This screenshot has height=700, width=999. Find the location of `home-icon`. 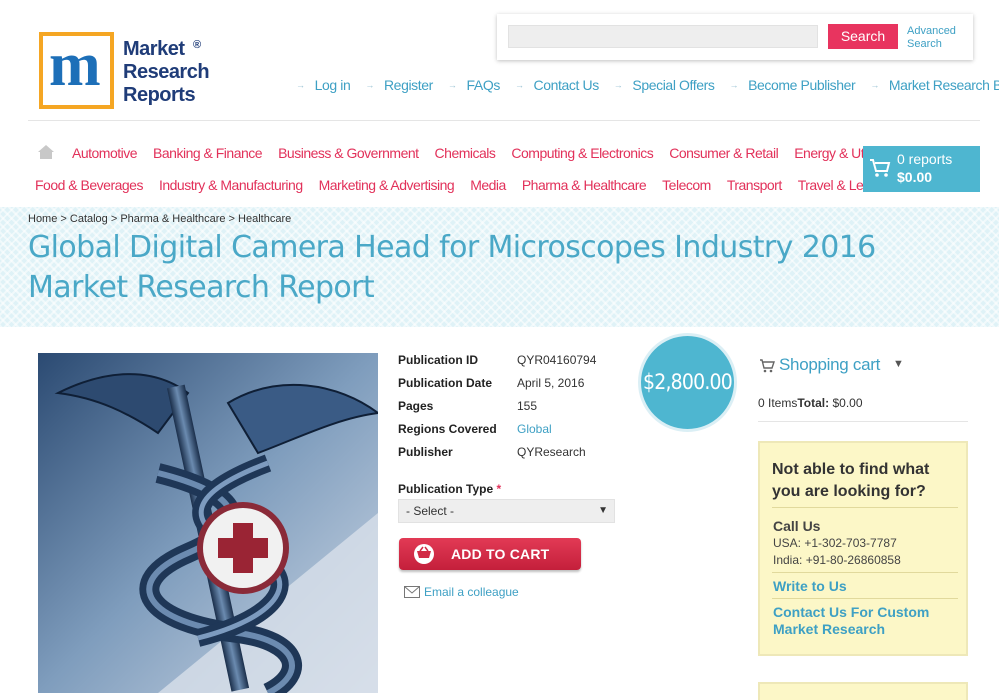

home-icon is located at coordinates (46, 152).